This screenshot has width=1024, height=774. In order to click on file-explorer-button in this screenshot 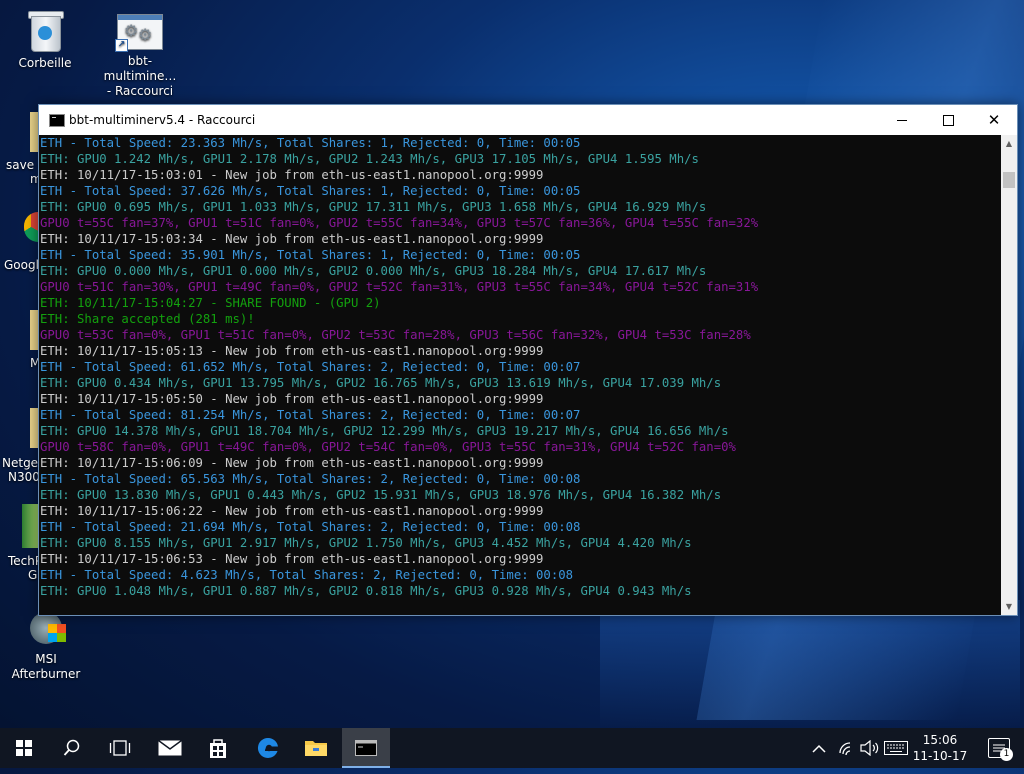, I will do `click(316, 748)`.